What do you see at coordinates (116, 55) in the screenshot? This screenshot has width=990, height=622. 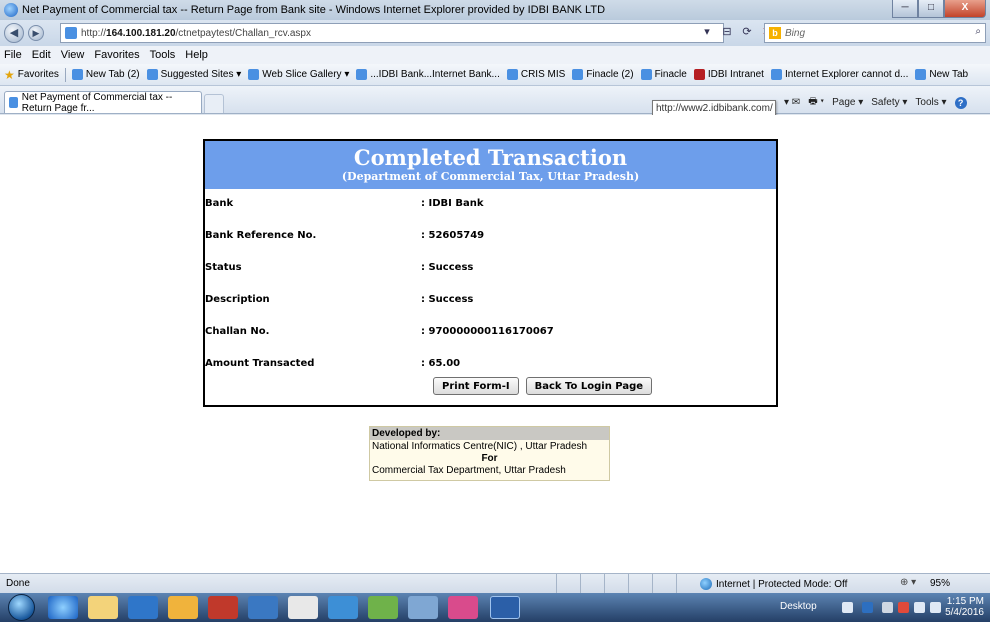 I see `menu-favorites: Favorites` at bounding box center [116, 55].